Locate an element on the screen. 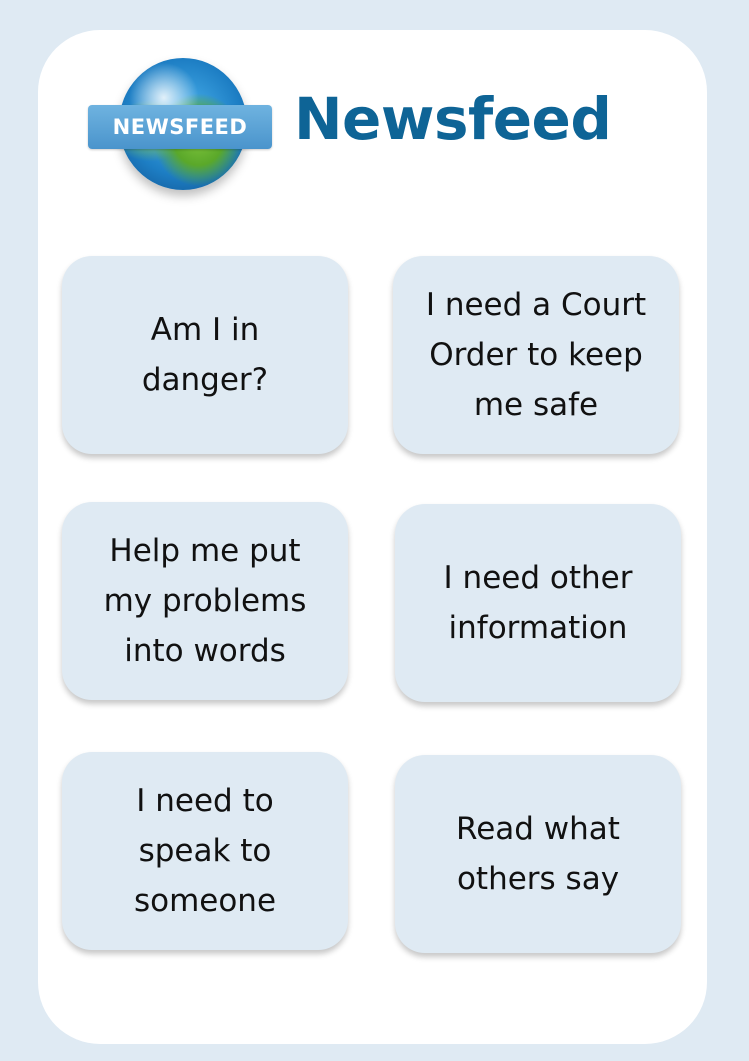 The width and height of the screenshot is (749, 1061). page-title: Newsfeed is located at coordinates (453, 119).